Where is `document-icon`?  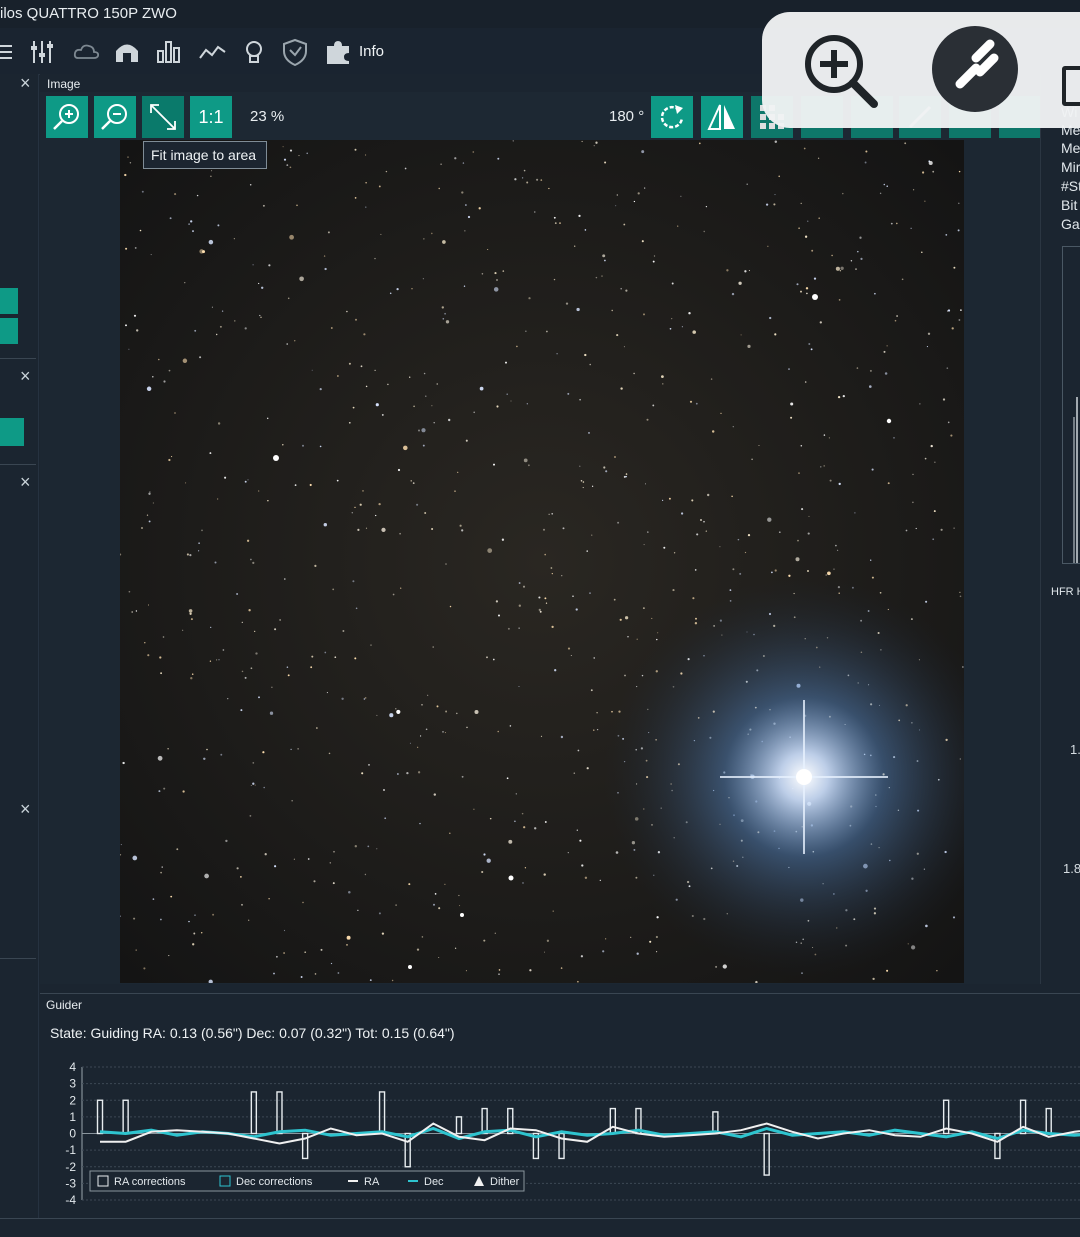 document-icon is located at coordinates (1071, 86).